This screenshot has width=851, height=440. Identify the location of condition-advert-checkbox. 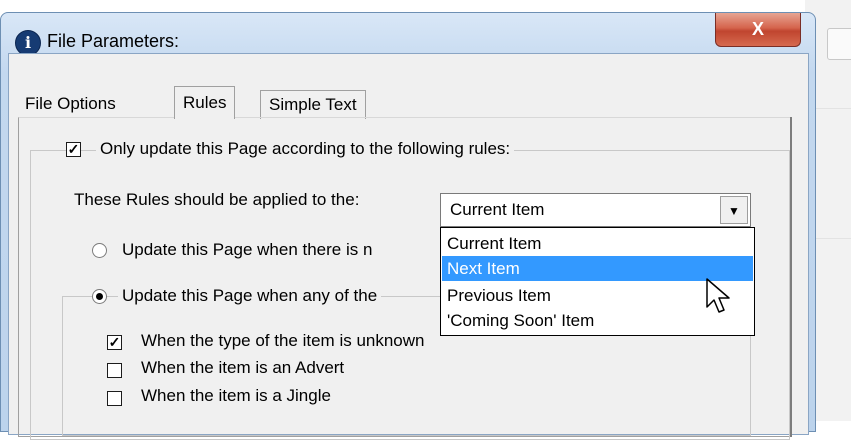
(114, 370).